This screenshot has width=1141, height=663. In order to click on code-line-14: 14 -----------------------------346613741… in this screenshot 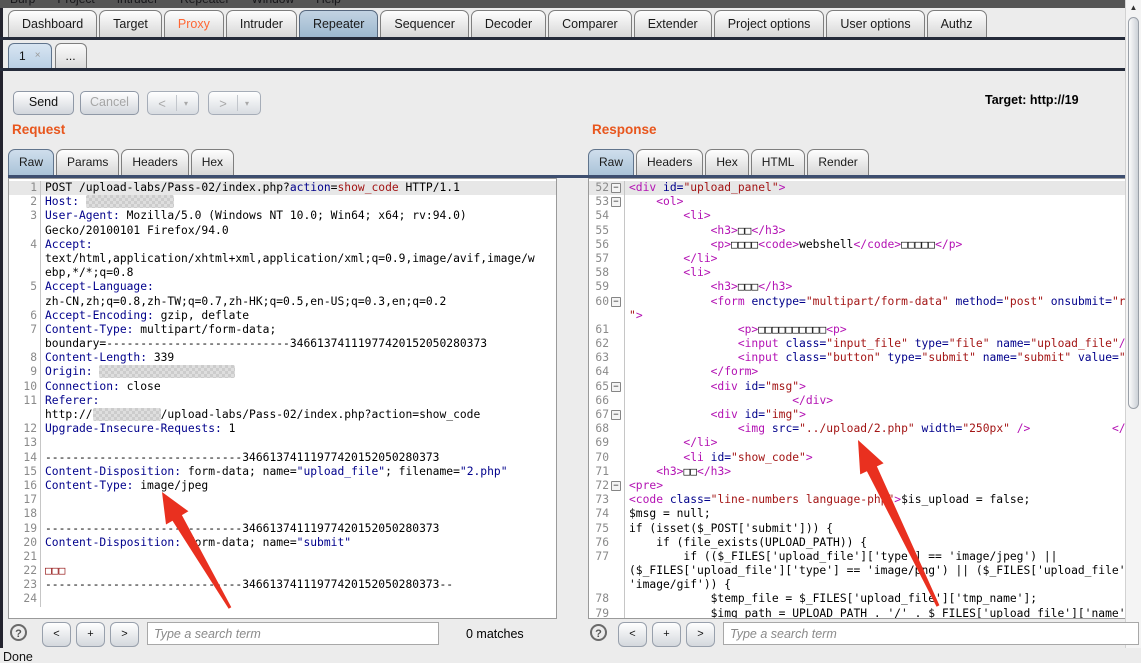, I will do `click(282, 457)`.